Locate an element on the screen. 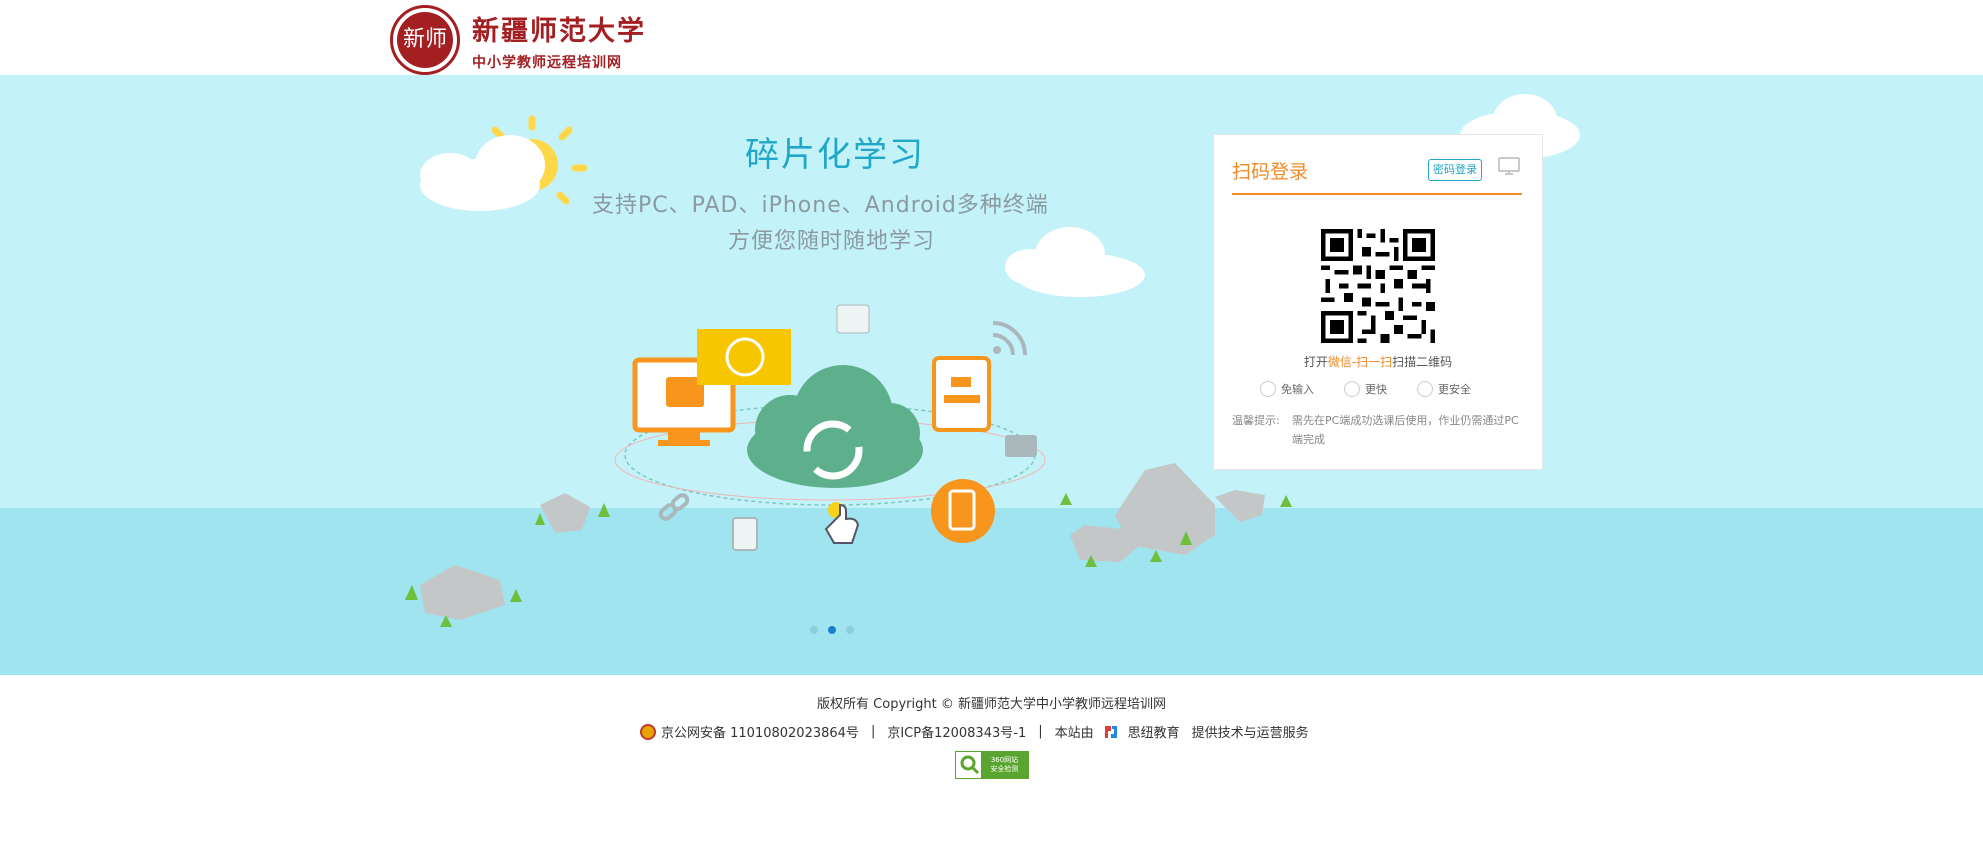 The height and width of the screenshot is (862, 1983). pc-switch-icon is located at coordinates (1509, 166).